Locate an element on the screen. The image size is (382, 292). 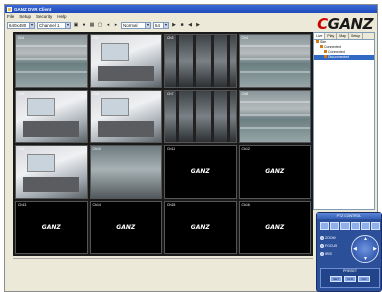
ptz-direction-dial: ▲ ▼ ◀ ▶ is located at coordinates (365, 249).